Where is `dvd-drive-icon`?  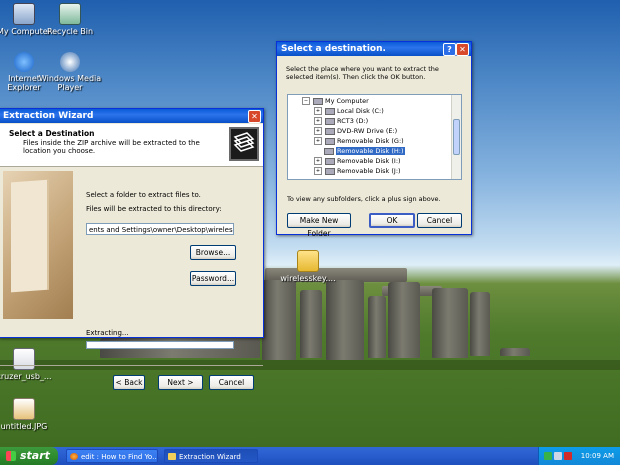 dvd-drive-icon is located at coordinates (330, 131).